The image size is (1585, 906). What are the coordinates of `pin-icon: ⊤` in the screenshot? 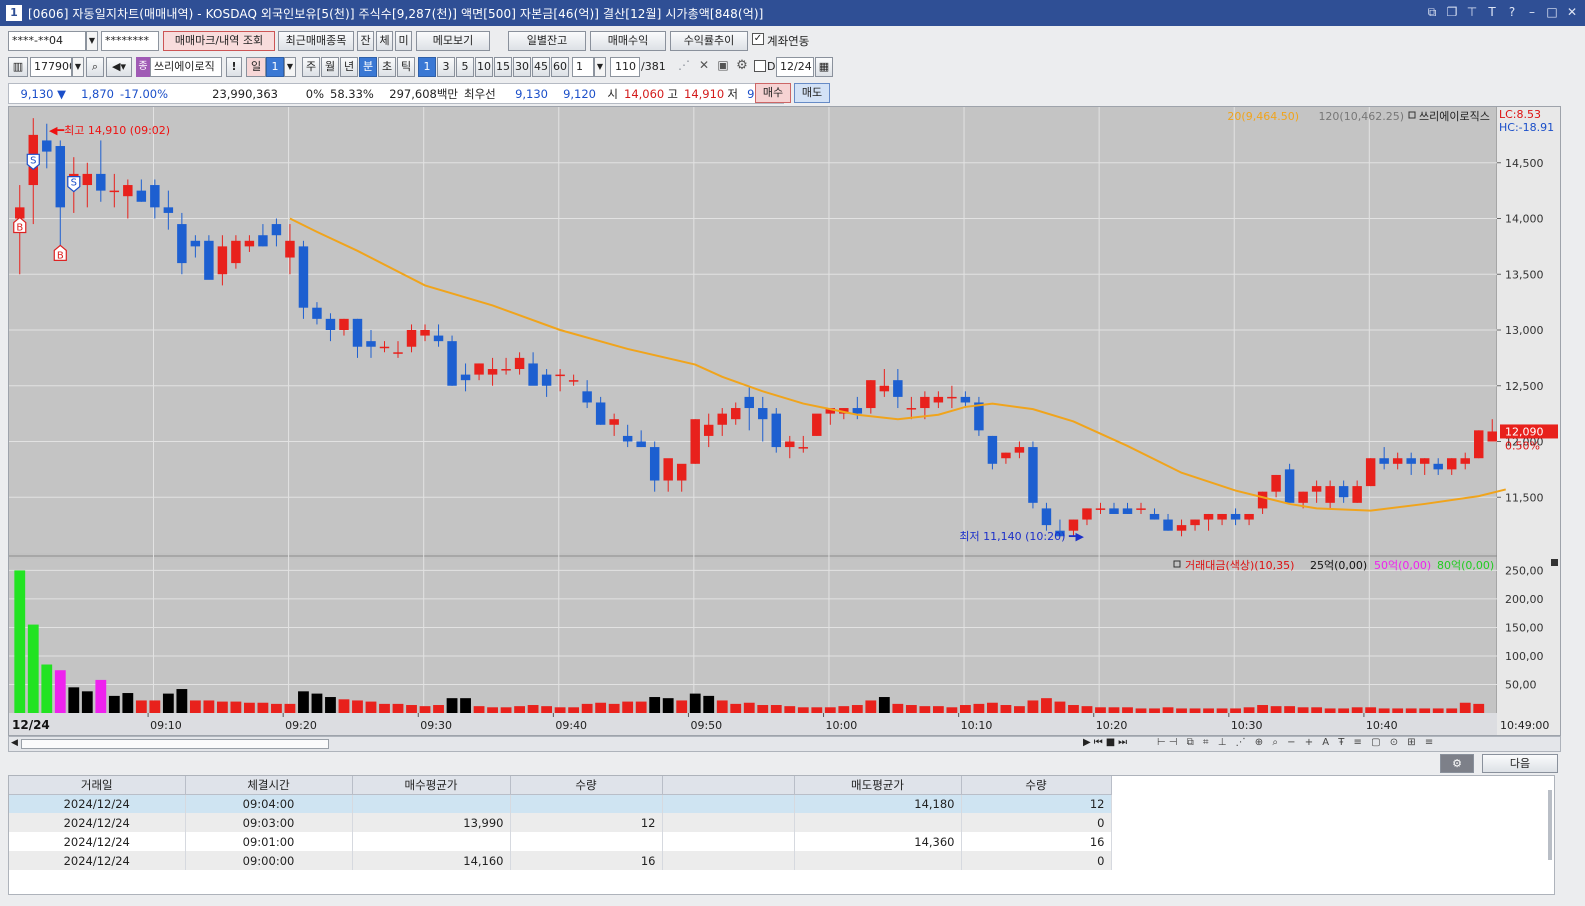 It's located at (1472, 12).